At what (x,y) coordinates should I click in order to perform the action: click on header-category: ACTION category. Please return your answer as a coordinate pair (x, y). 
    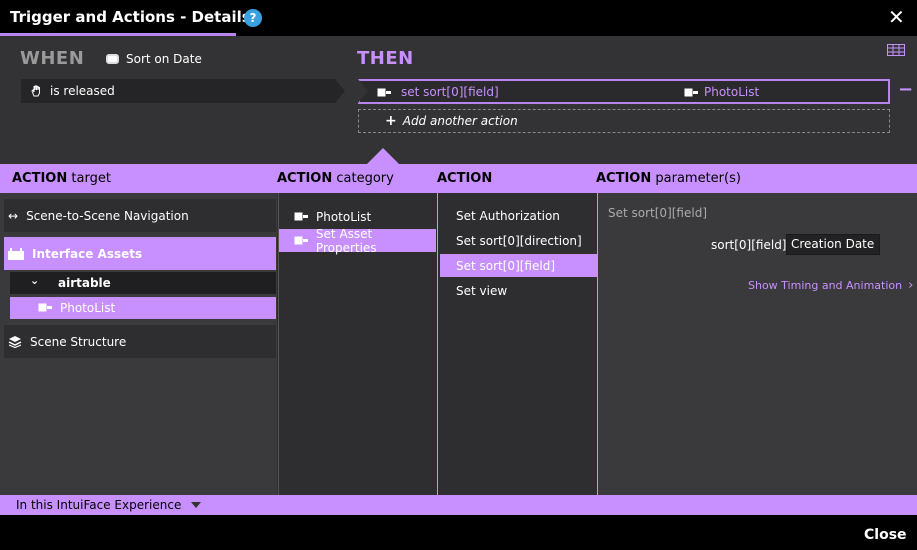
    Looking at the image, I should click on (335, 178).